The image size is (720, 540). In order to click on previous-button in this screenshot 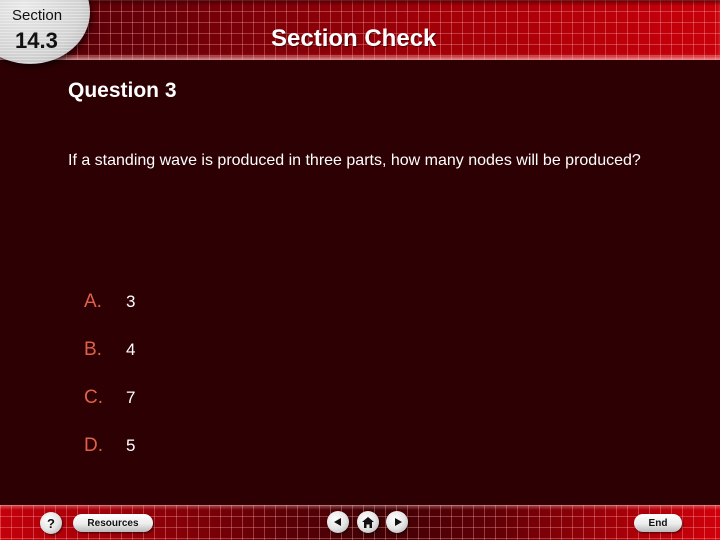, I will do `click(338, 522)`.